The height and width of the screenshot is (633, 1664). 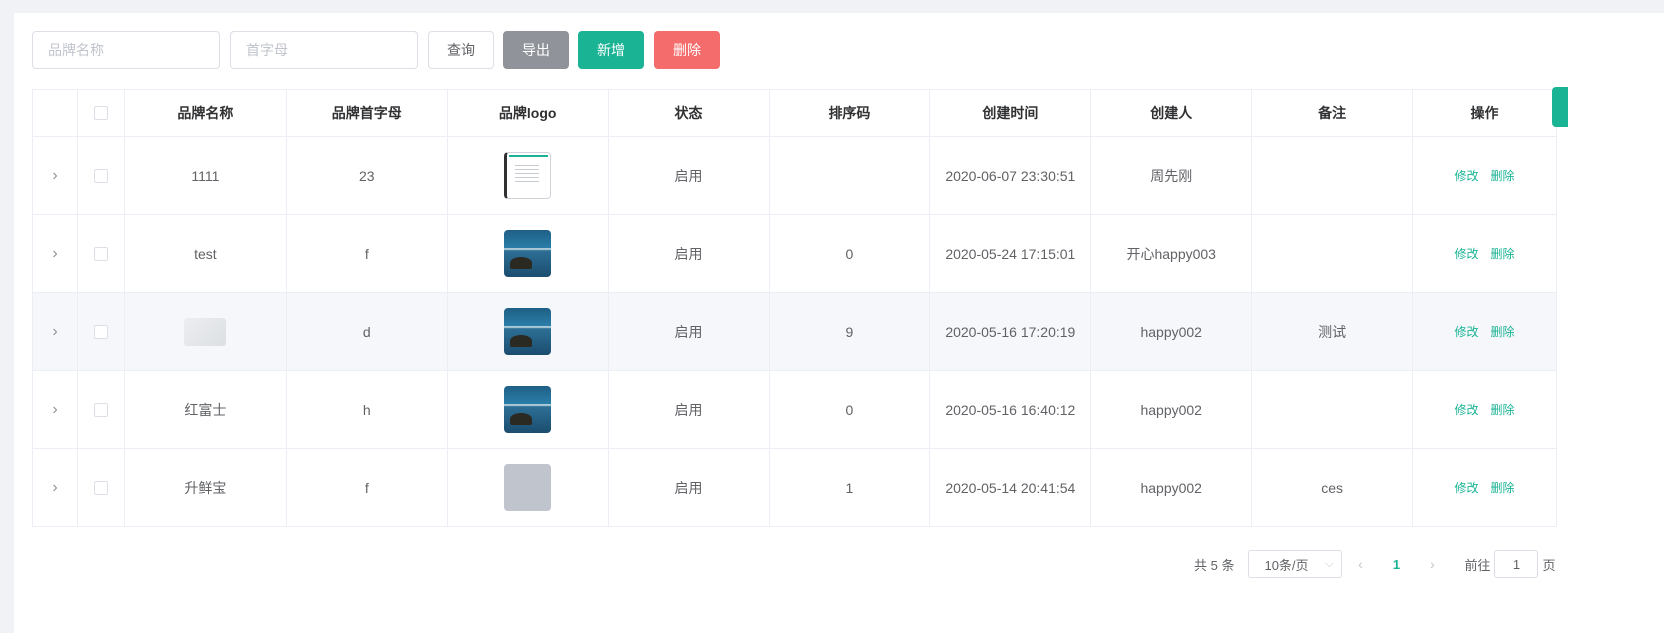 I want to click on blurred-name-image, so click(x=205, y=331).